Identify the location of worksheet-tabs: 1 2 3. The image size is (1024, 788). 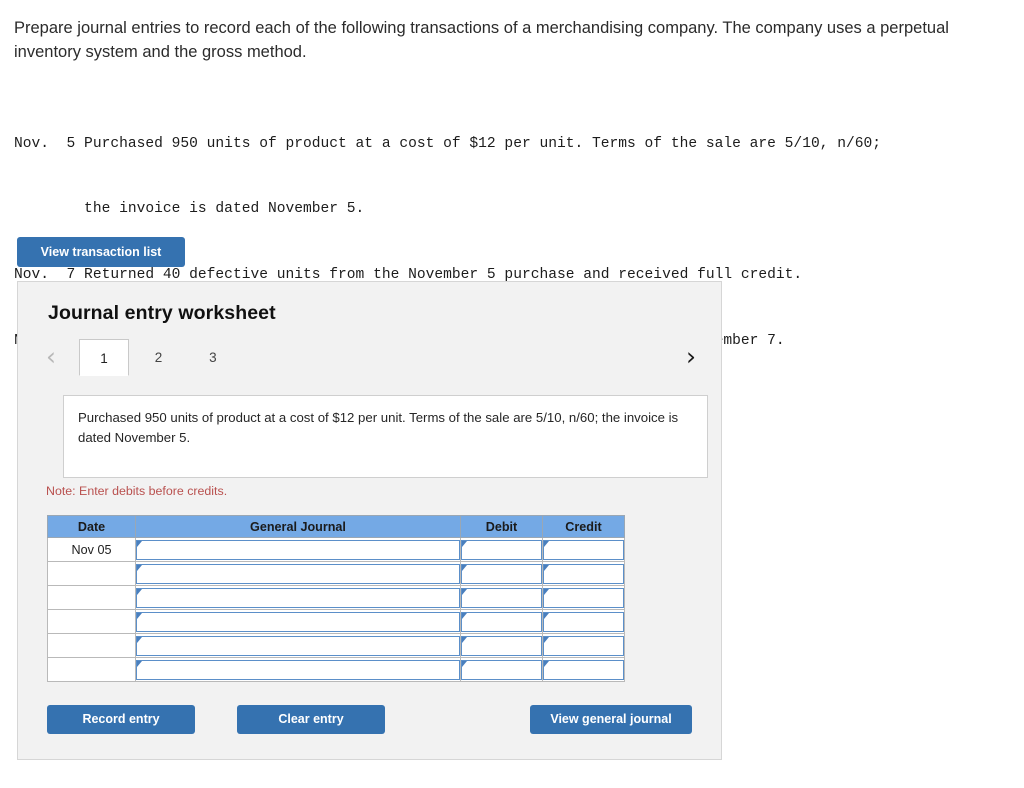
(158, 358).